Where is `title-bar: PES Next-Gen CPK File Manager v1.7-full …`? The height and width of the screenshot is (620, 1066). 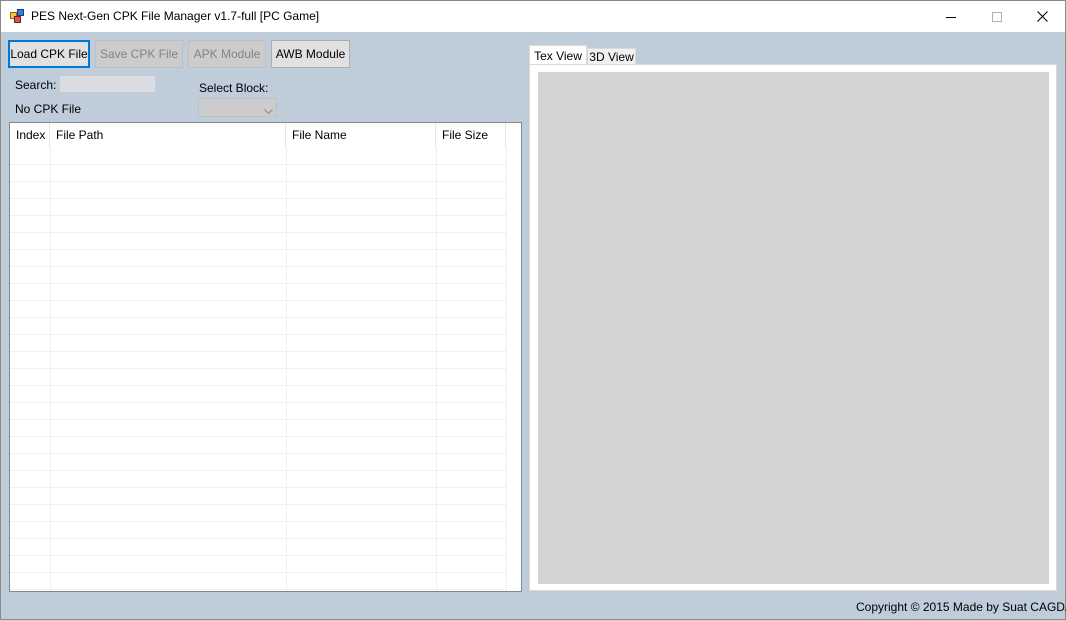
title-bar: PES Next-Gen CPK File Manager v1.7-full … is located at coordinates (533, 16).